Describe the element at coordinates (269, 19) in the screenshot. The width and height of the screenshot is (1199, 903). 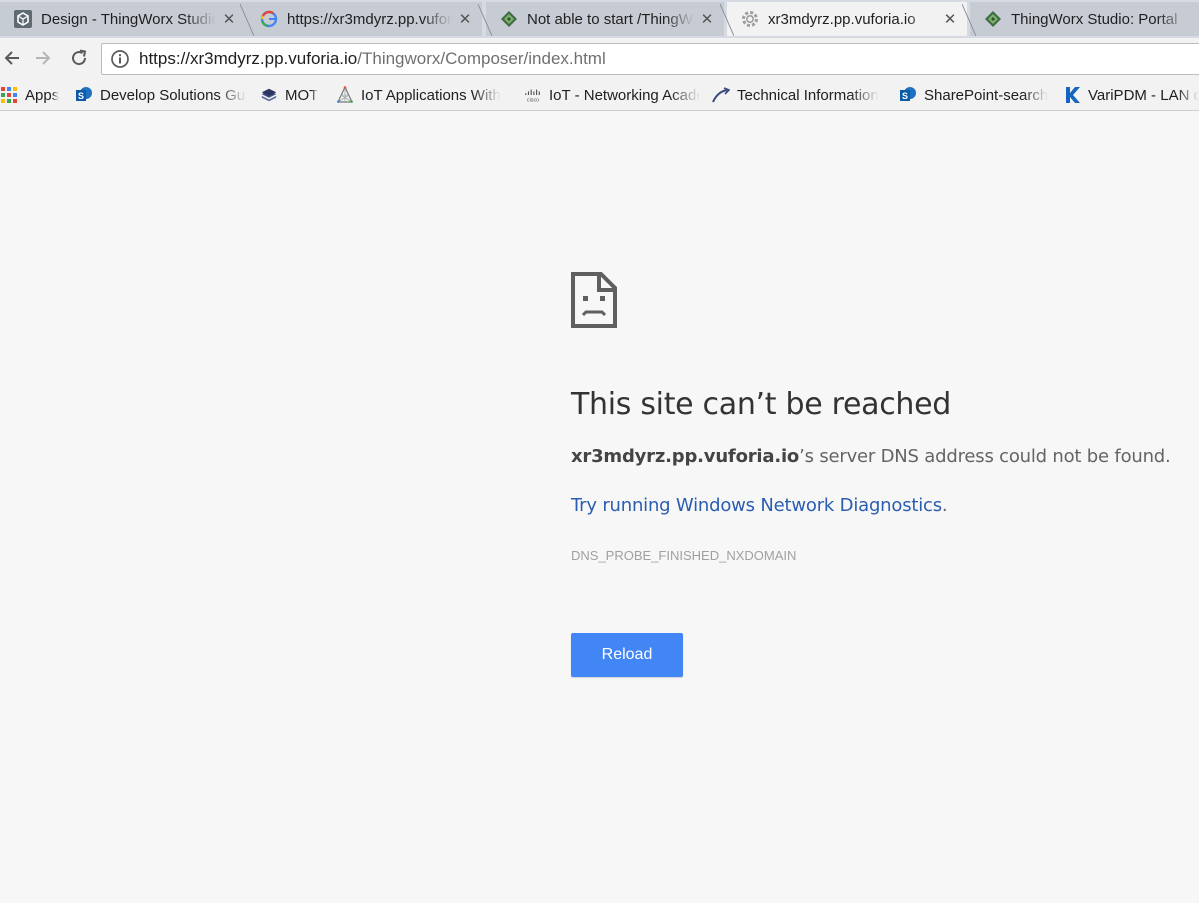
I see `google-icon` at that location.